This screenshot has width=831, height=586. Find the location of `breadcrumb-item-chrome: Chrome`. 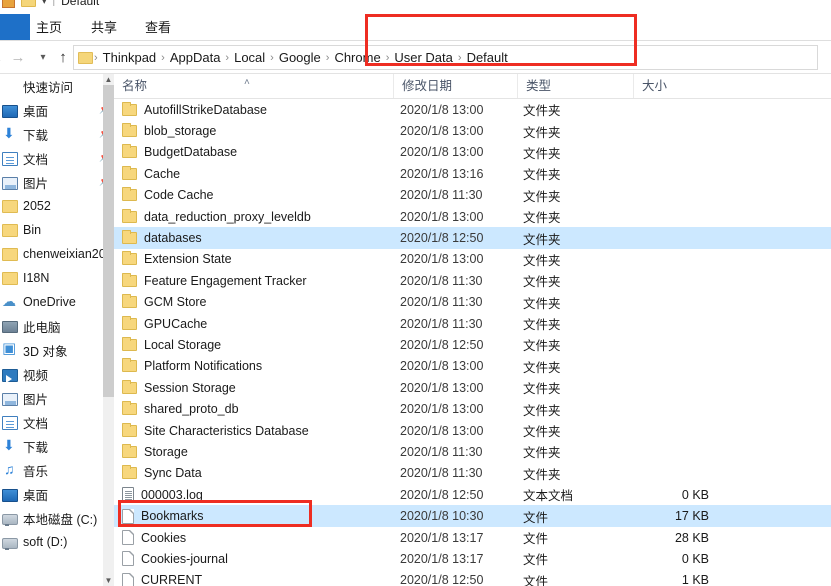

breadcrumb-item-chrome: Chrome is located at coordinates (357, 58).